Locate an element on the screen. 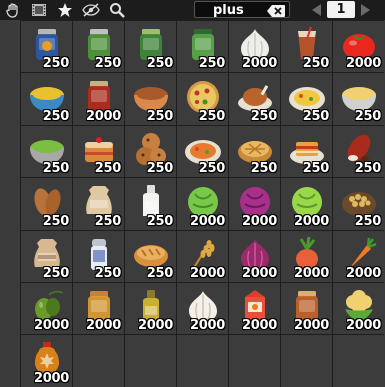 The image size is (385, 387). hand-icon is located at coordinates (13, 10).